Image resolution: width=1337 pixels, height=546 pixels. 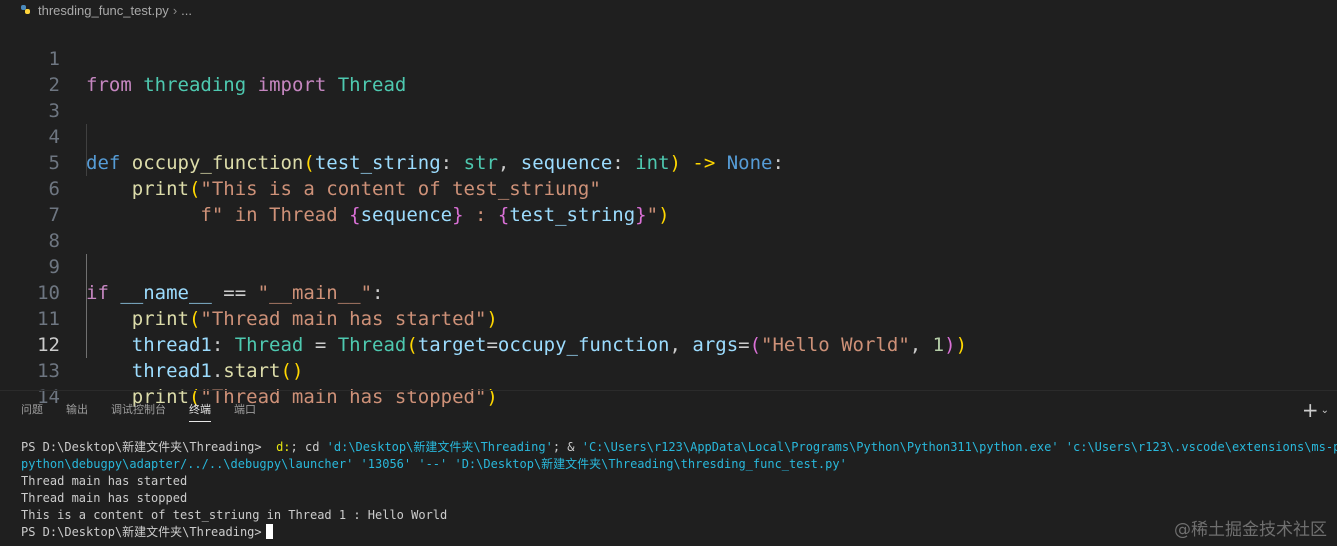 I want to click on code-line-7: 7, so click(x=668, y=201).